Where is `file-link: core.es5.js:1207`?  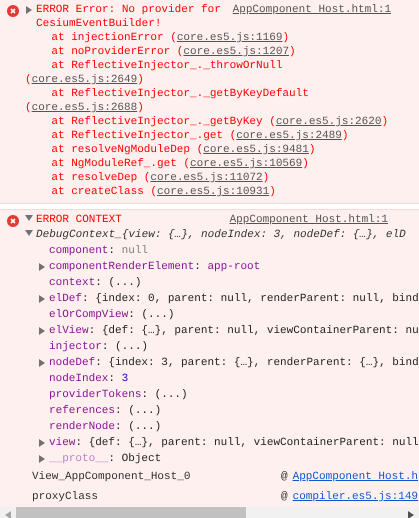
file-link: core.es5.js:1207 is located at coordinates (236, 52).